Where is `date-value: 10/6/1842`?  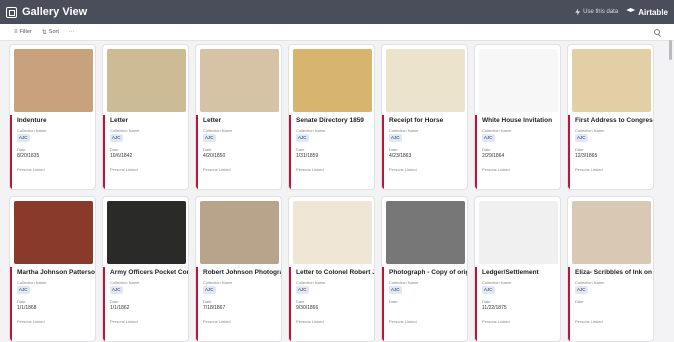 date-value: 10/6/1842 is located at coordinates (121, 156).